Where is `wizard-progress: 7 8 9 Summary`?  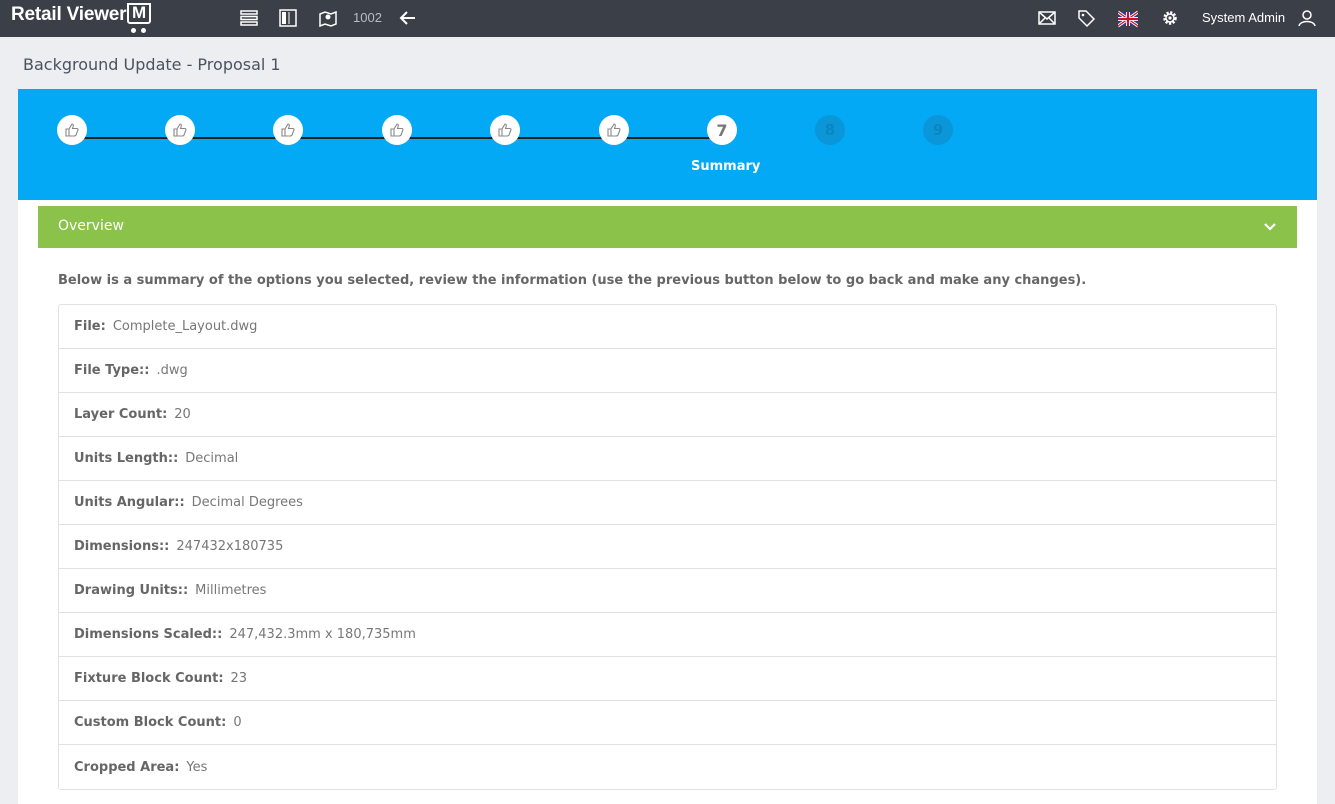 wizard-progress: 7 8 9 Summary is located at coordinates (667, 144).